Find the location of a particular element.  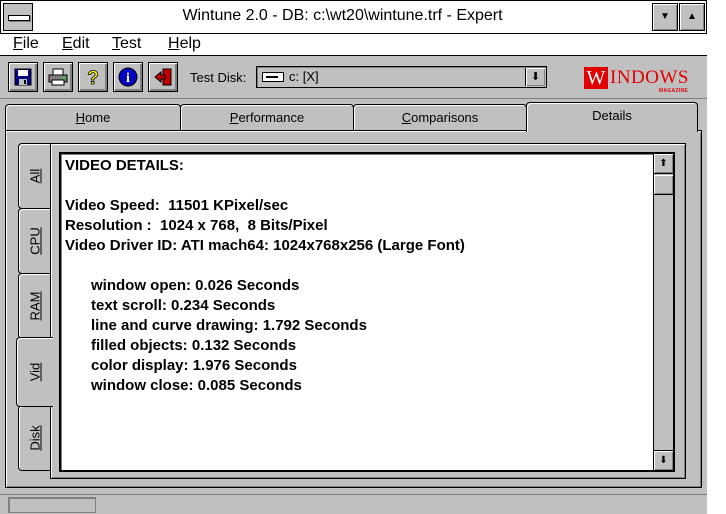

timing-color-display: color display: 1.976 Seconds is located at coordinates (194, 365).